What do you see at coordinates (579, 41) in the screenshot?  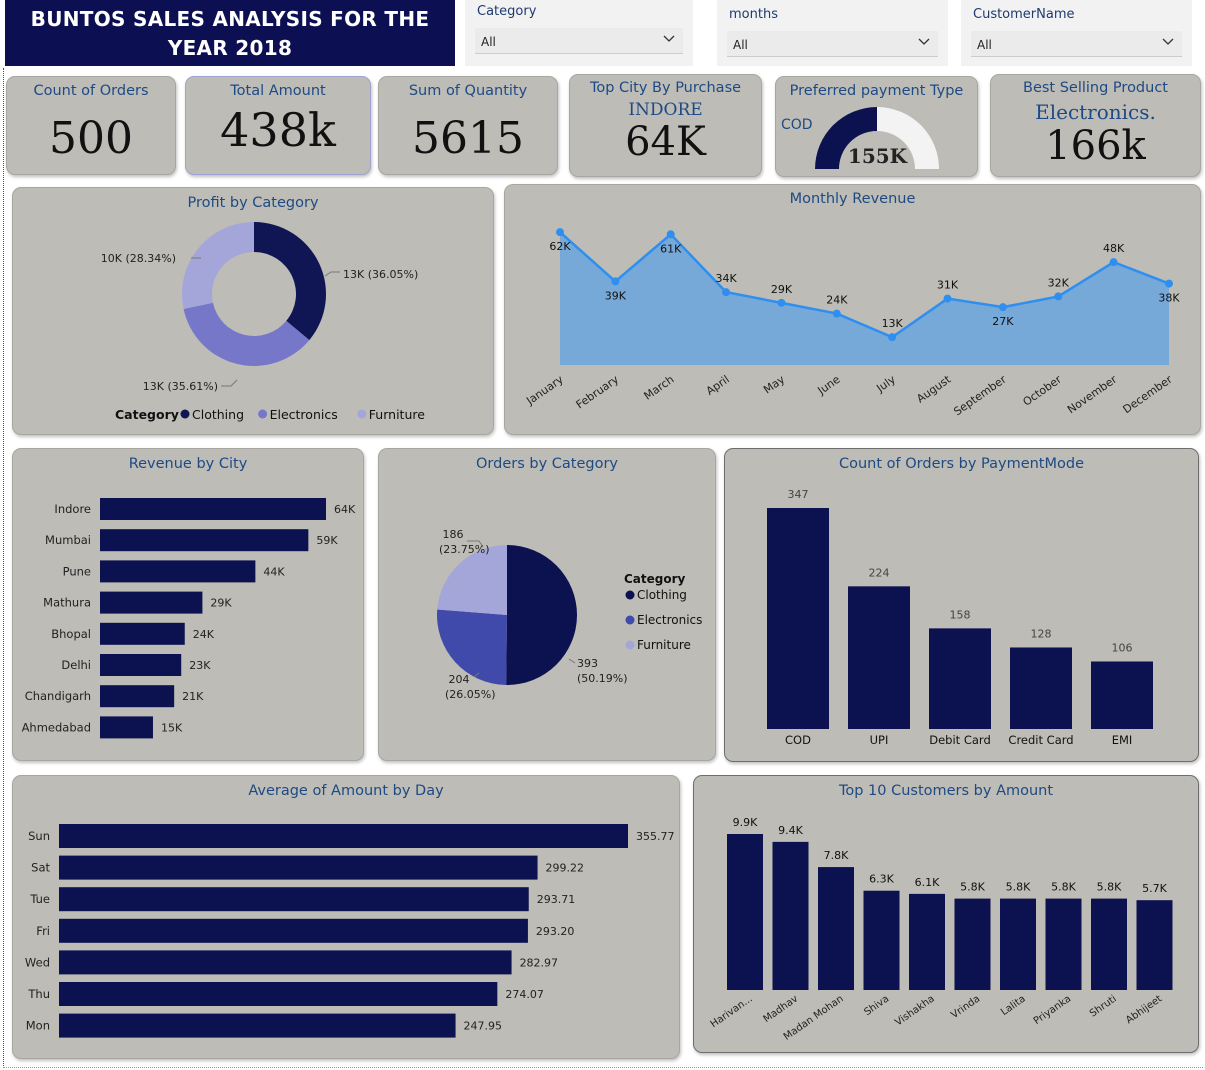 I see `category-dropdown: All` at bounding box center [579, 41].